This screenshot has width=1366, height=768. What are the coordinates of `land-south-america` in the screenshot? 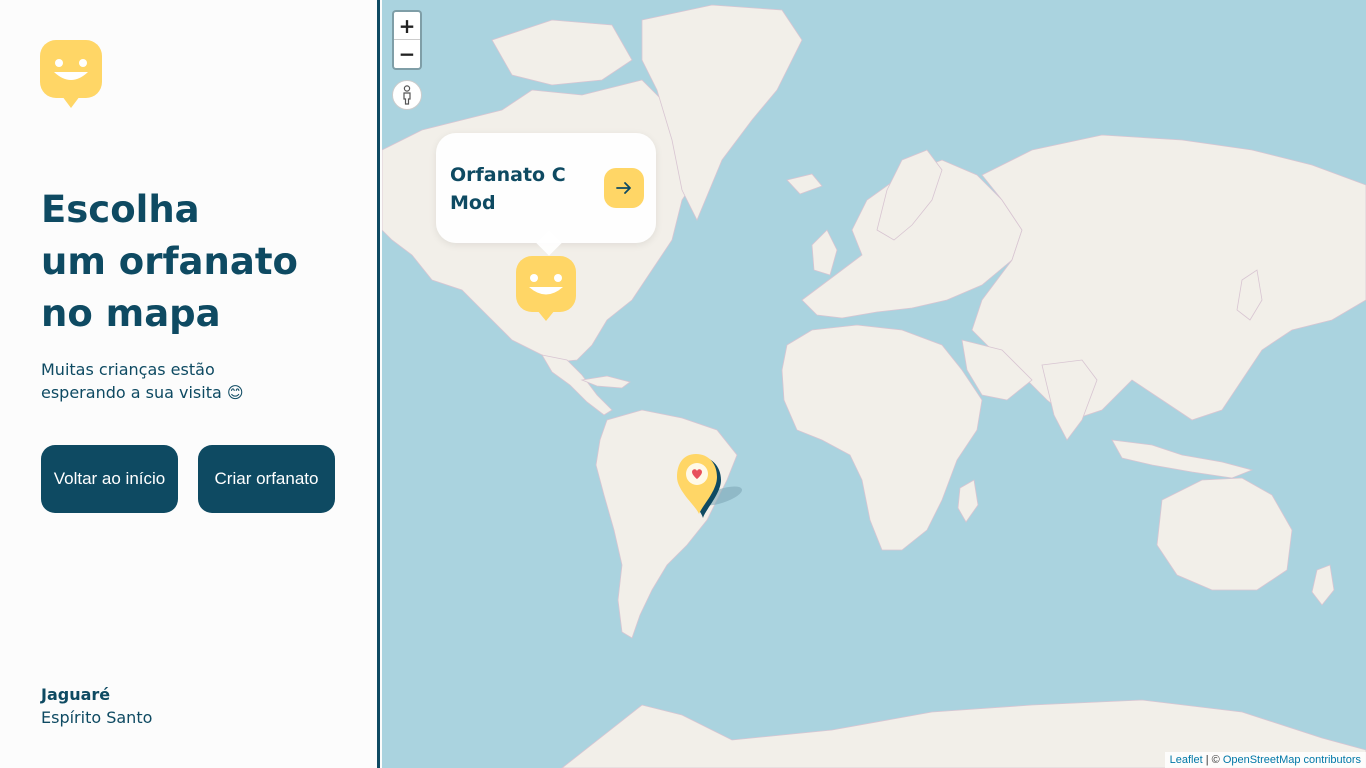 It's located at (666, 524).